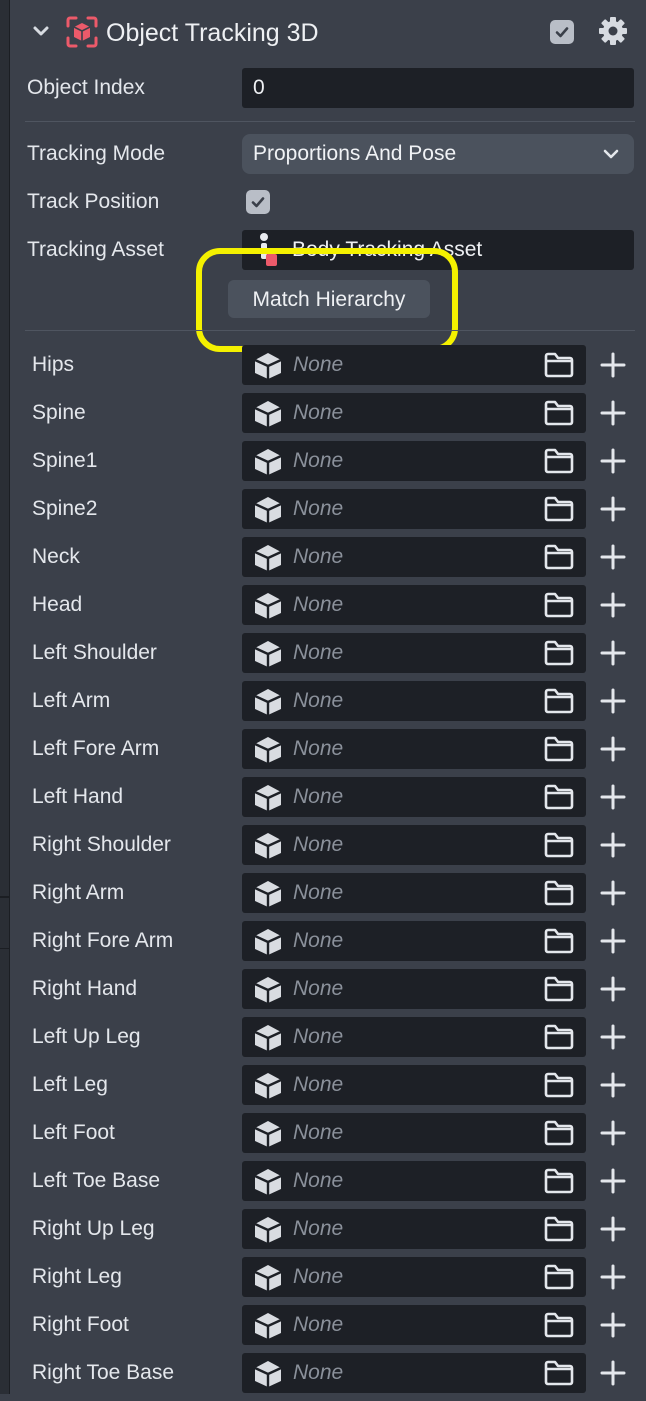 The height and width of the screenshot is (1401, 646). What do you see at coordinates (5, 697) in the screenshot?
I see `left-panel-edge` at bounding box center [5, 697].